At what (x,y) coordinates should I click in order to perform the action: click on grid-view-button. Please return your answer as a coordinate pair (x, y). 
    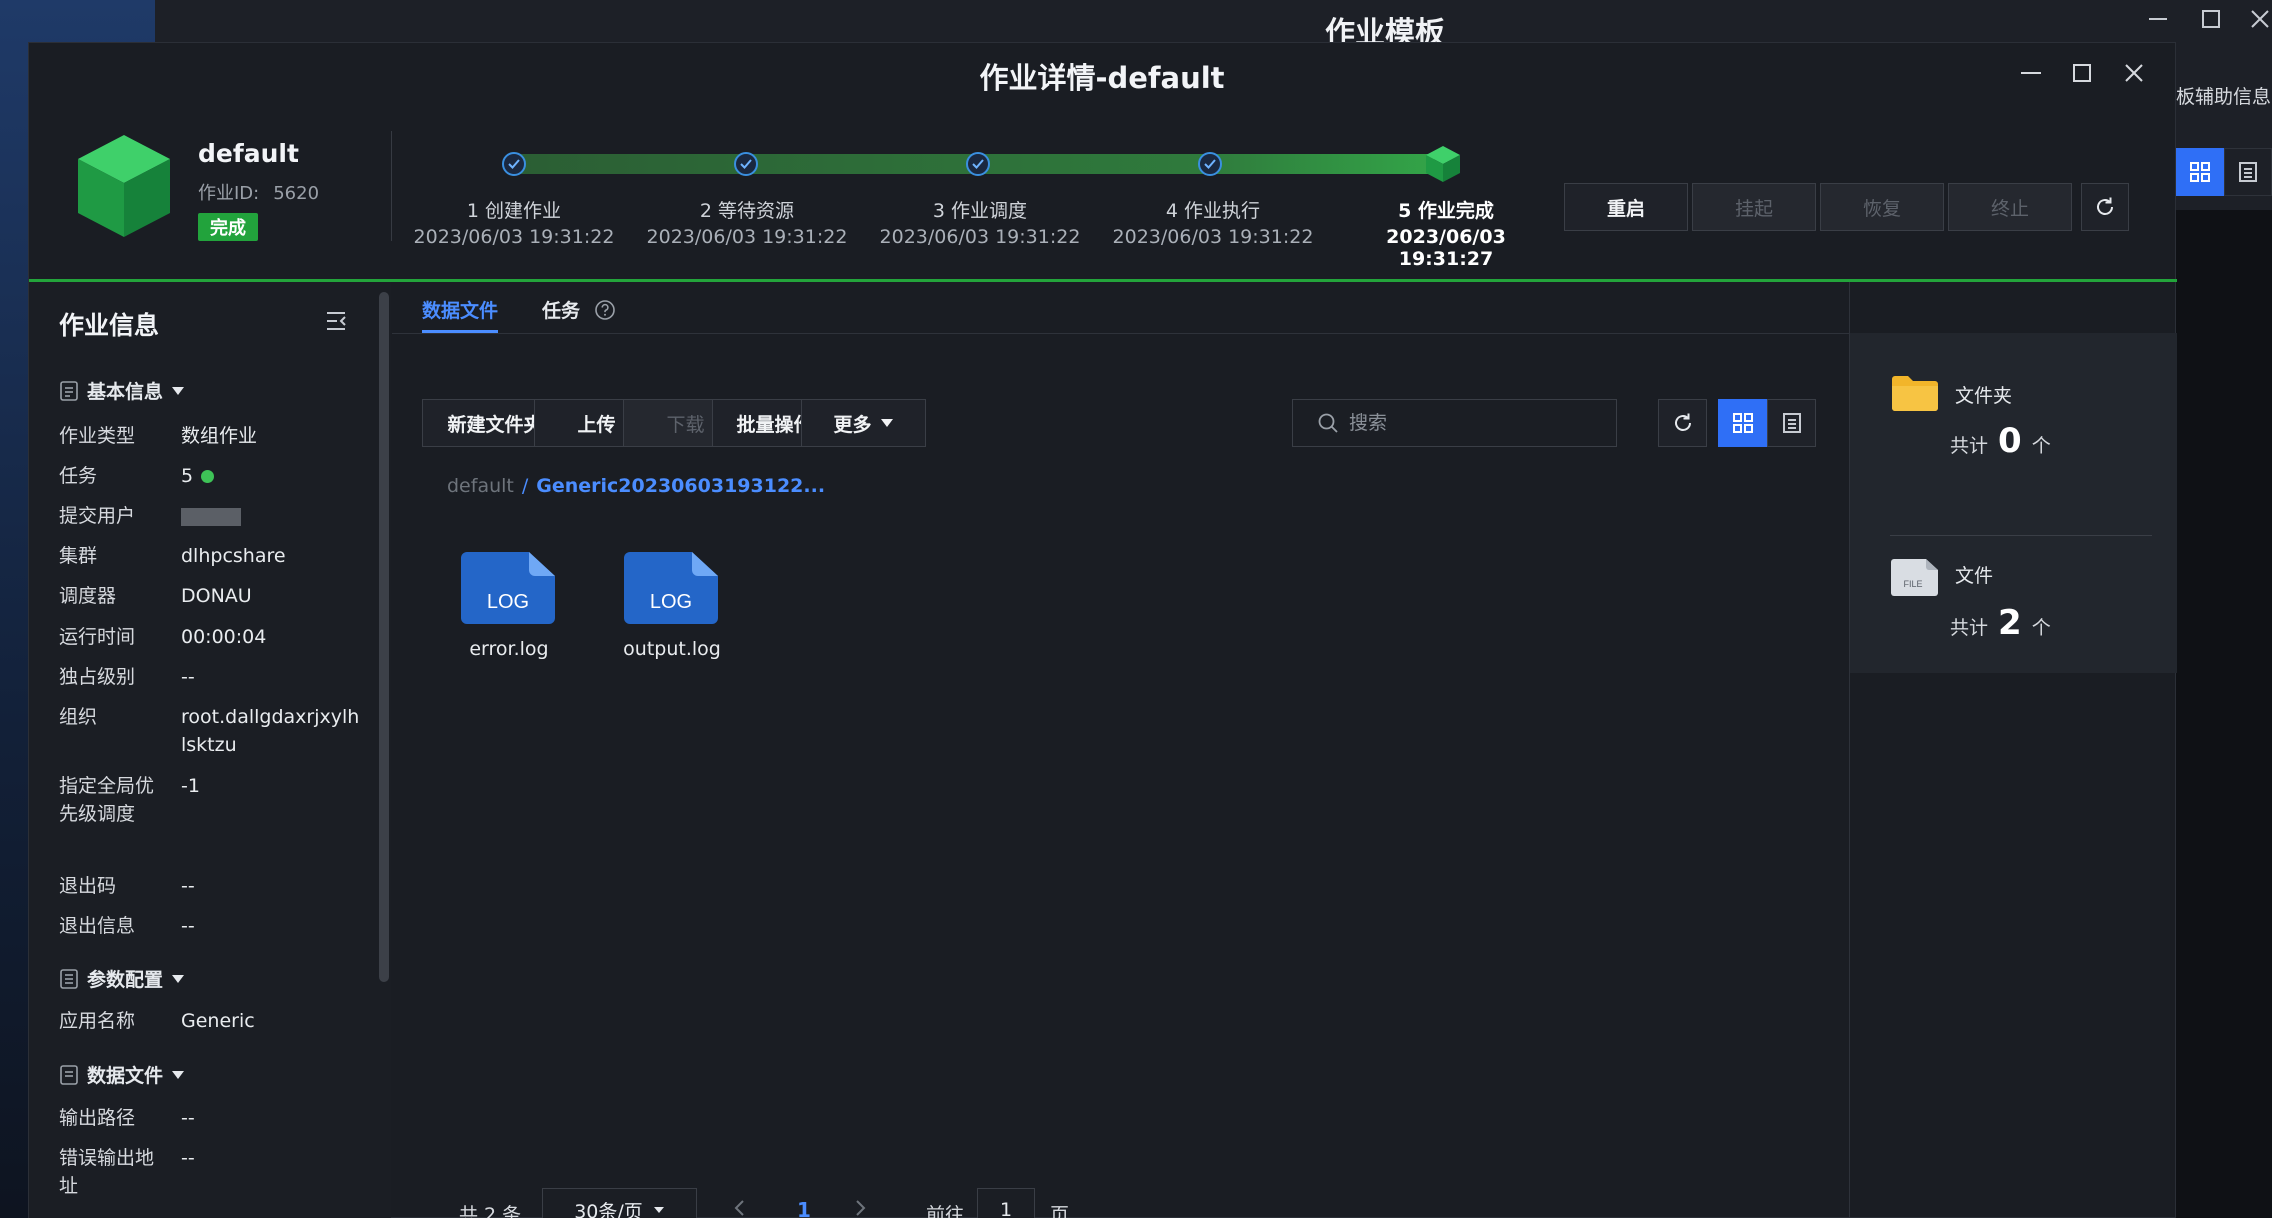
    Looking at the image, I should click on (1742, 423).